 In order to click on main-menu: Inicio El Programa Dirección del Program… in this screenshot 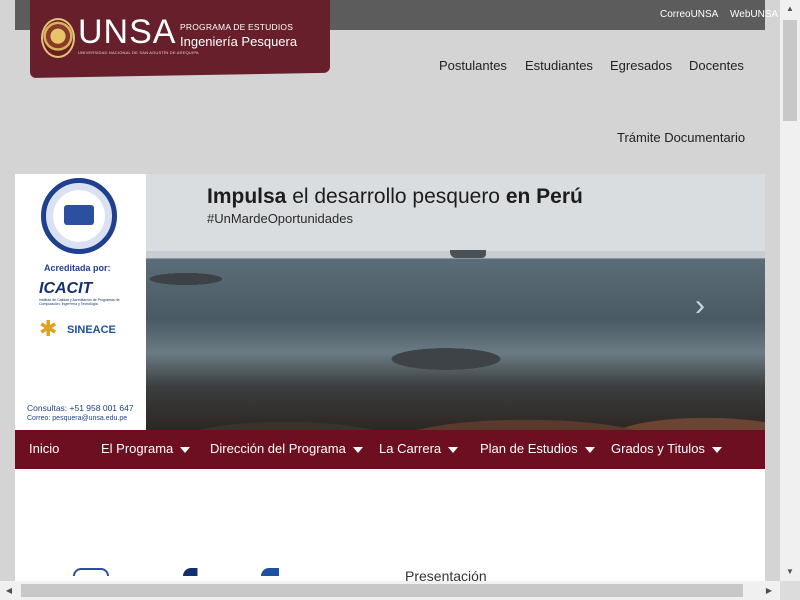, I will do `click(390, 449)`.